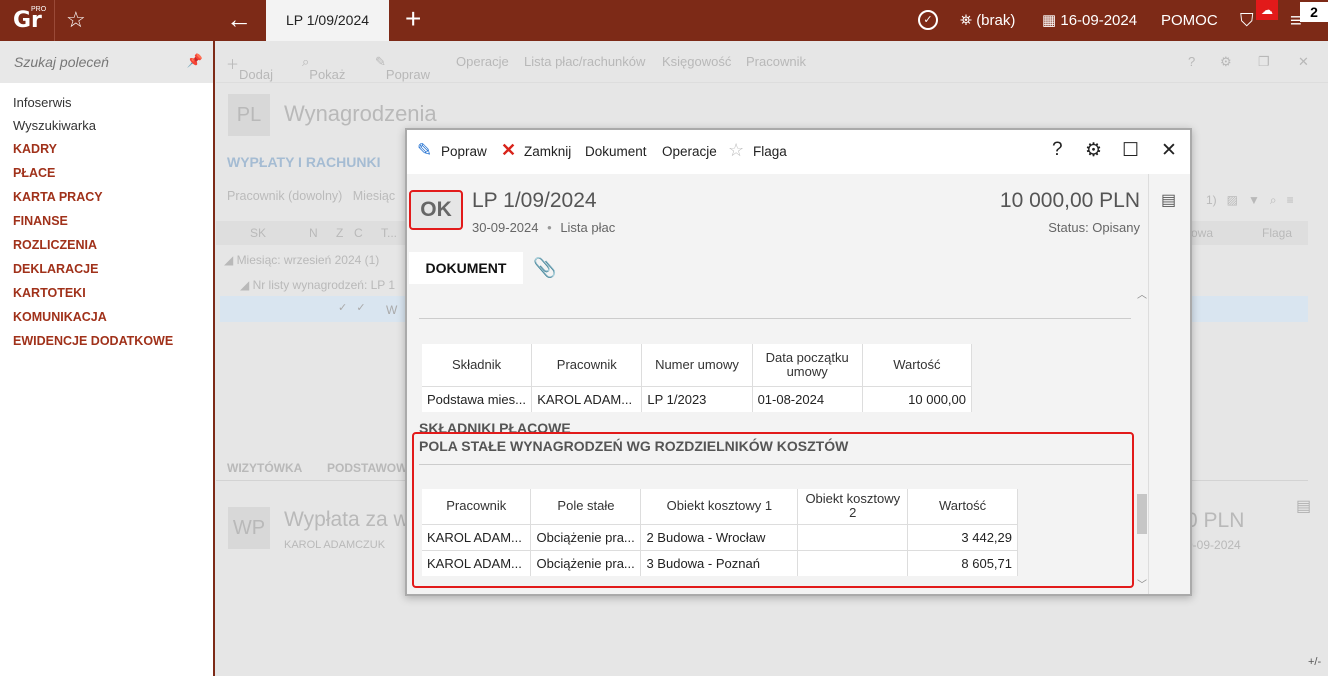 The image size is (1328, 676). What do you see at coordinates (584, 61) in the screenshot?
I see `payroll-lists-menu: Lista płac/rachunków` at bounding box center [584, 61].